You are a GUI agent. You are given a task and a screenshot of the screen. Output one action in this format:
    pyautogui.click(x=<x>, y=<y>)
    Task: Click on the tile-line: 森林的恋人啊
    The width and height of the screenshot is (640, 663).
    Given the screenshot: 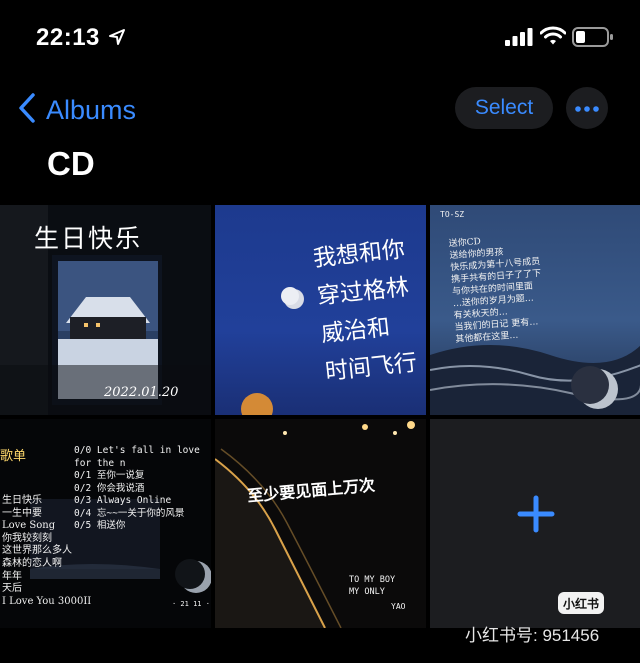 What is the action you would take?
    pyautogui.click(x=32, y=563)
    